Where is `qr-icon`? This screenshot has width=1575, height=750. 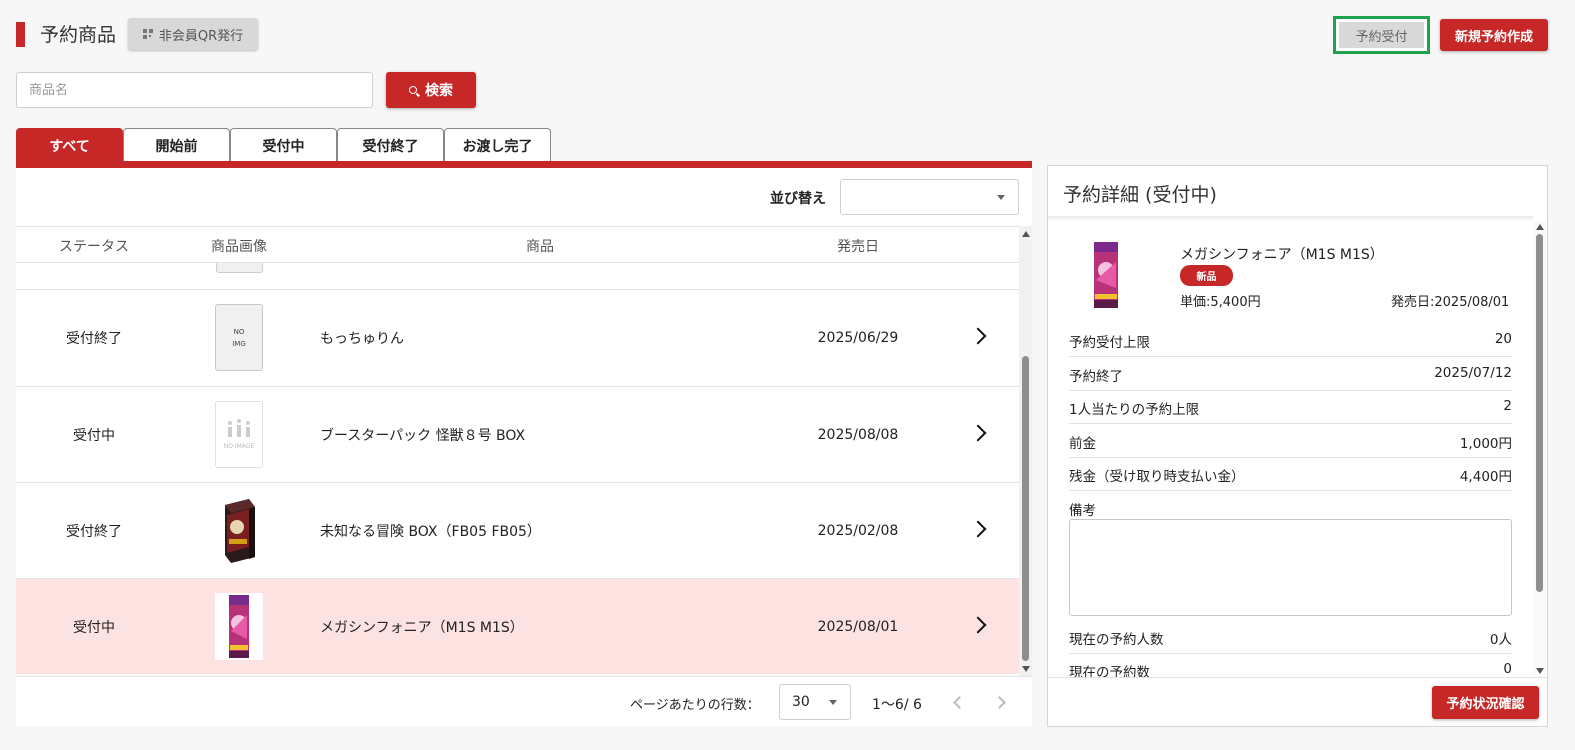
qr-icon is located at coordinates (147, 34).